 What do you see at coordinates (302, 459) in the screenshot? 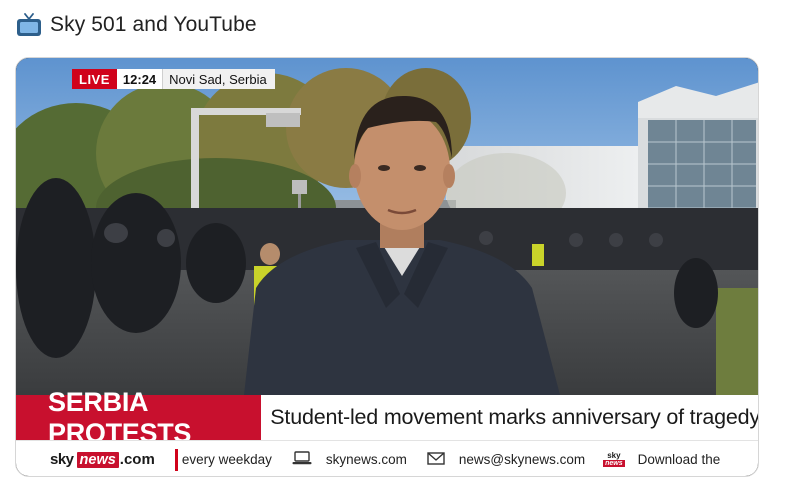
I see `laptop-icon` at bounding box center [302, 459].